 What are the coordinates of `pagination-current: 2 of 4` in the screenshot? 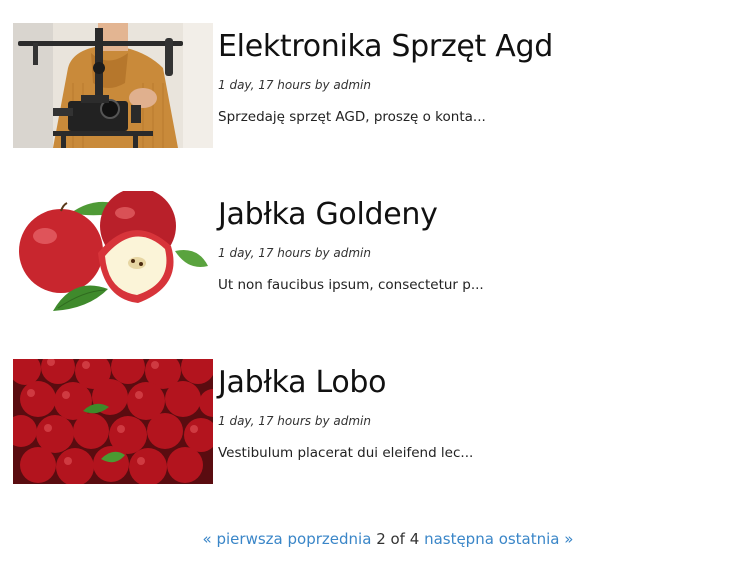 It's located at (398, 539).